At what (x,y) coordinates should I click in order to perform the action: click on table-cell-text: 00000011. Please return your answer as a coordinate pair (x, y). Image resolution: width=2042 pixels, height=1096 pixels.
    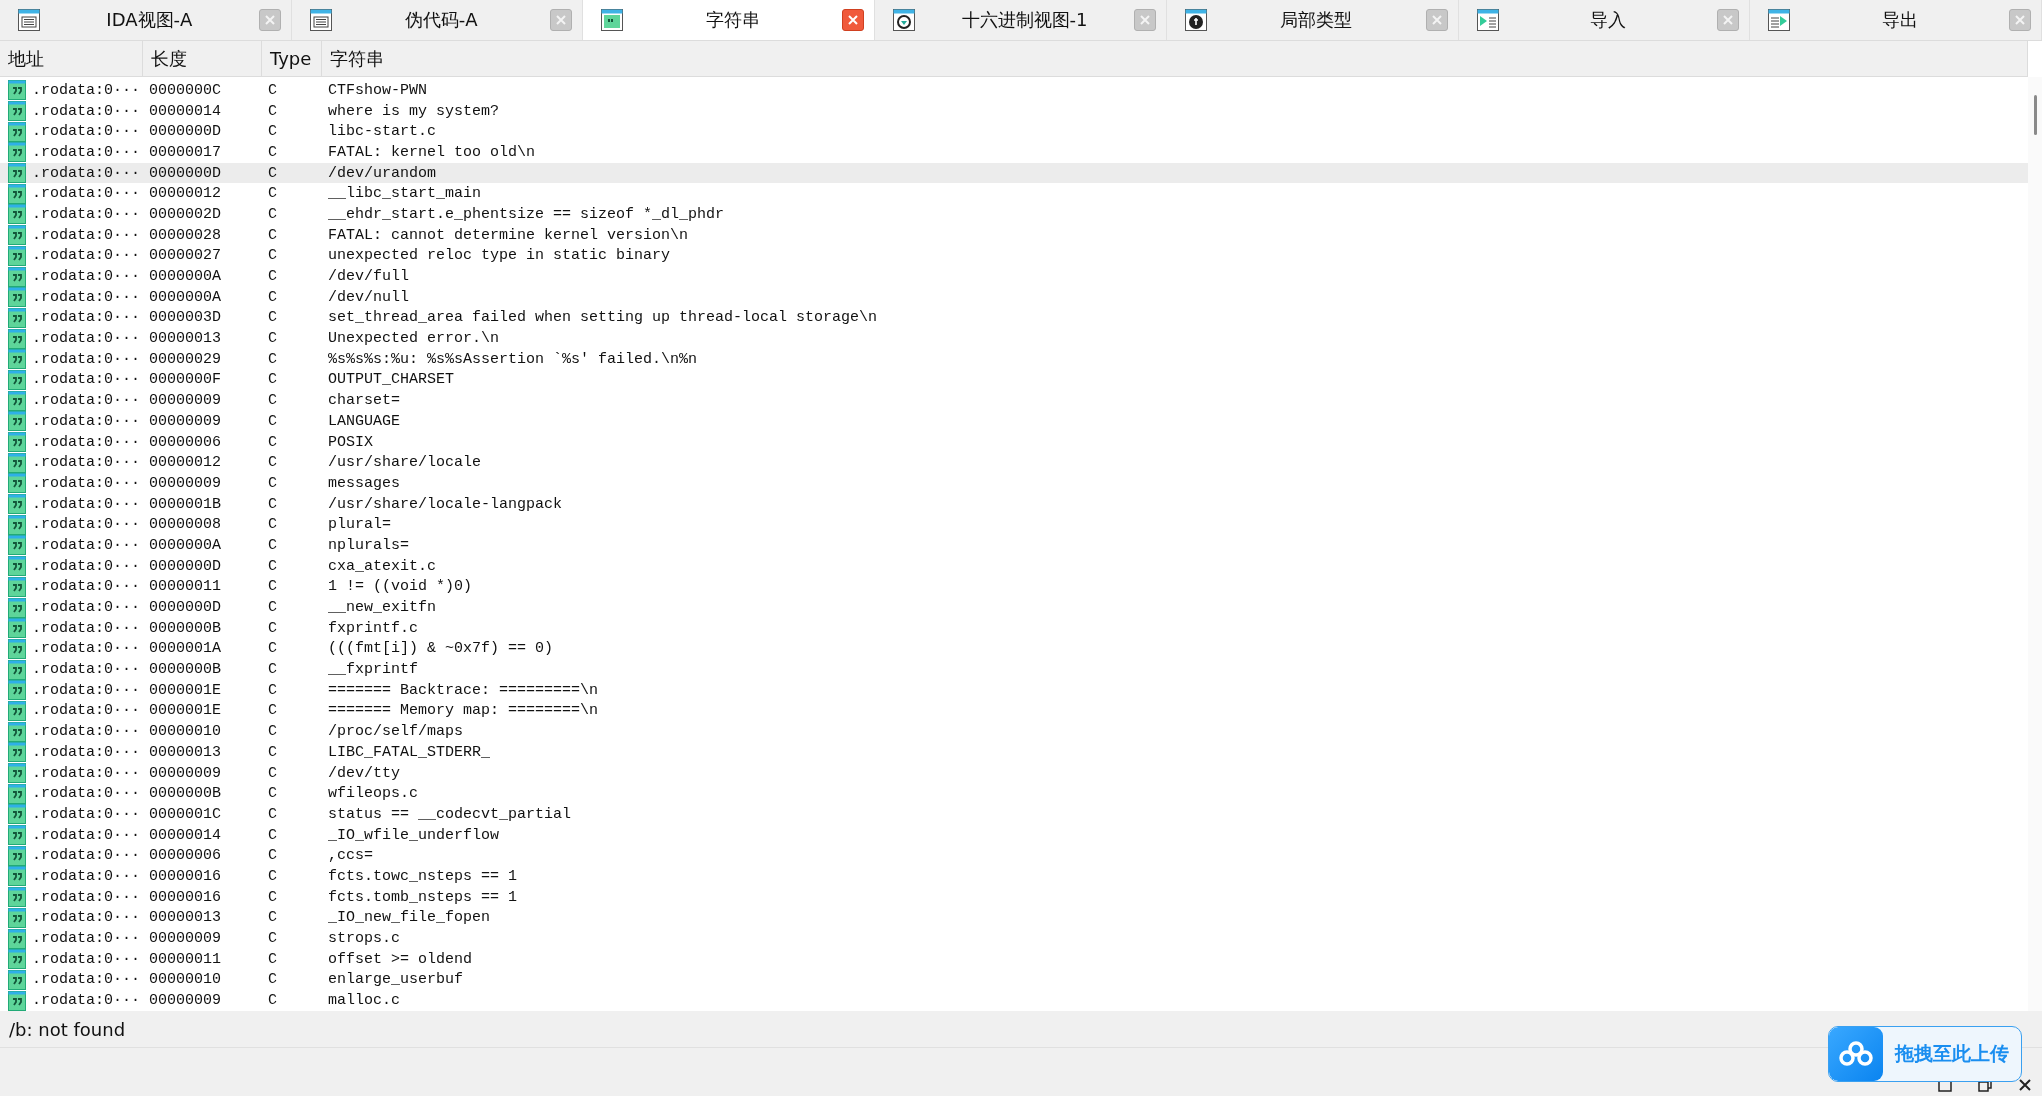
    Looking at the image, I should click on (185, 959).